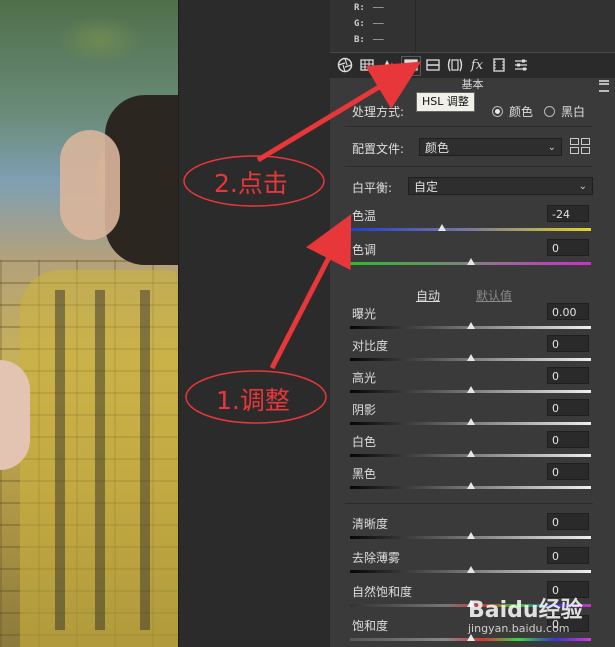 This screenshot has width=615, height=647. What do you see at coordinates (359, 8) in the screenshot?
I see `r-label: R:` at bounding box center [359, 8].